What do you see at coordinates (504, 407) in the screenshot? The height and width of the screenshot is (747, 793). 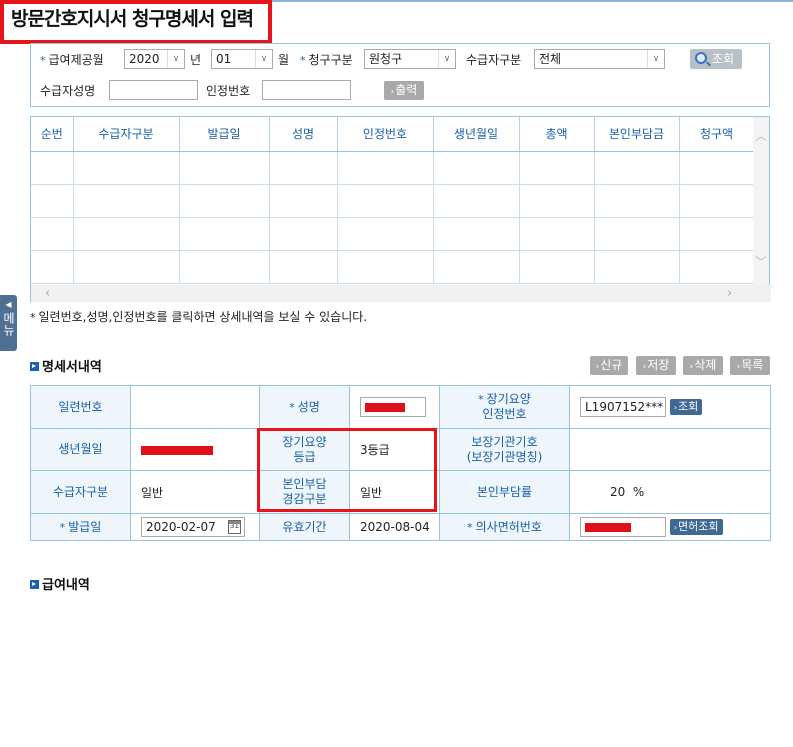 I see `ltc-cert-label: * 장기요양 인정번호` at bounding box center [504, 407].